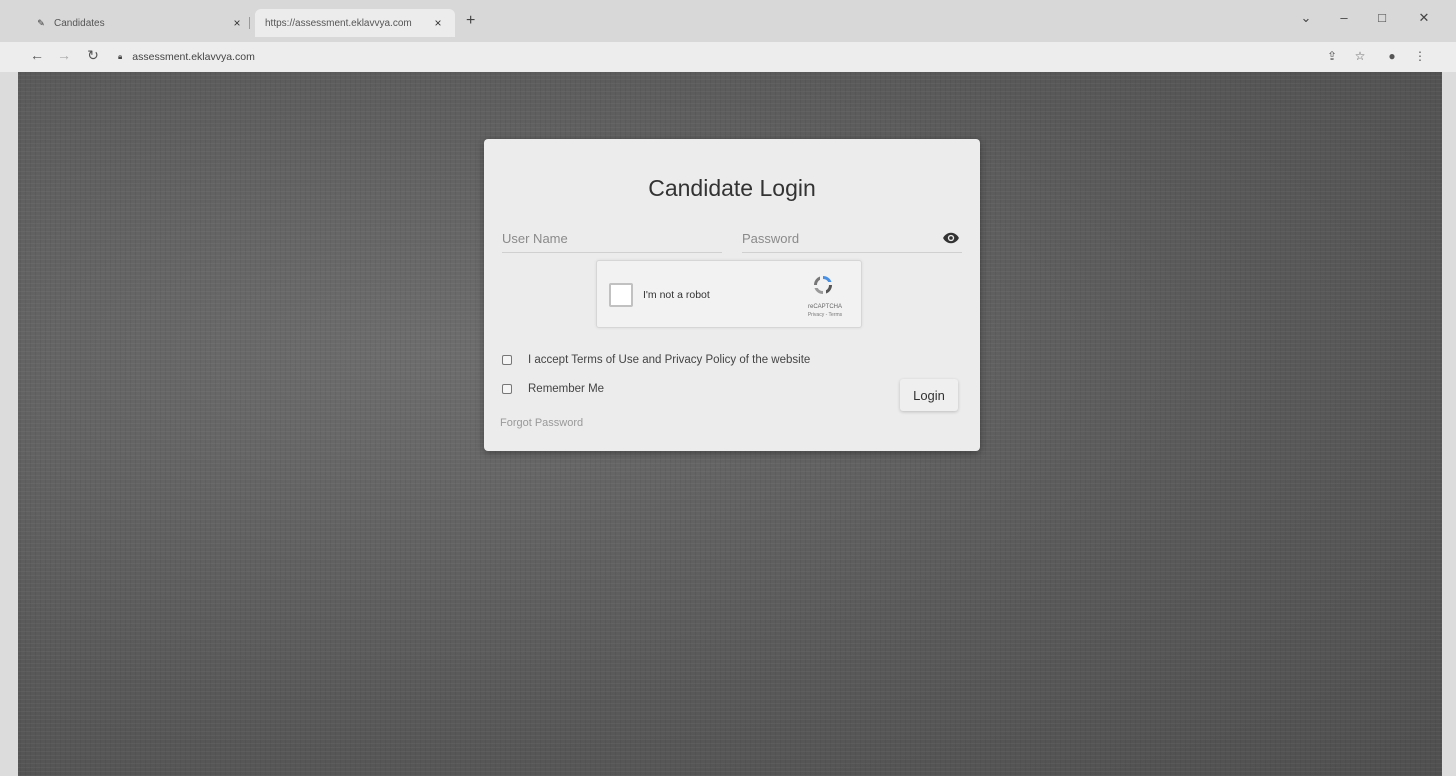 The height and width of the screenshot is (776, 1456). What do you see at coordinates (1360, 56) in the screenshot?
I see `bookmark-star-icon: ☆` at bounding box center [1360, 56].